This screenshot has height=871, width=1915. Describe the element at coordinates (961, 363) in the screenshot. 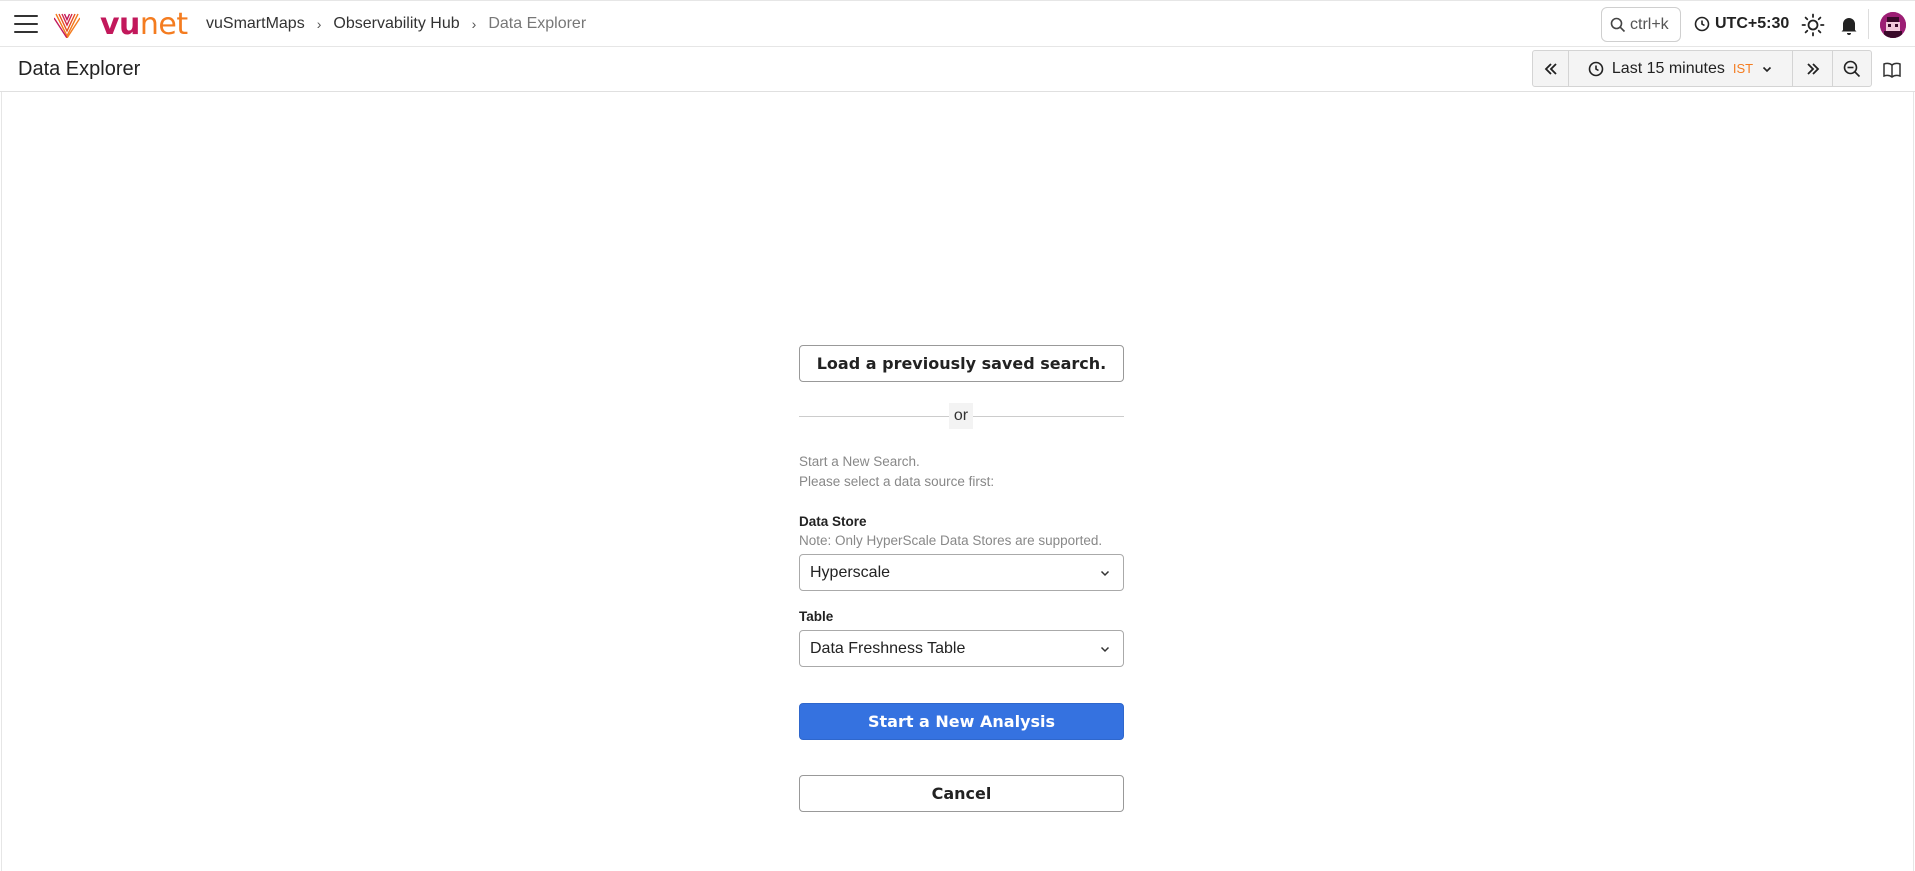

I see `load-saved-search-button: Load a previously saved search.` at that location.